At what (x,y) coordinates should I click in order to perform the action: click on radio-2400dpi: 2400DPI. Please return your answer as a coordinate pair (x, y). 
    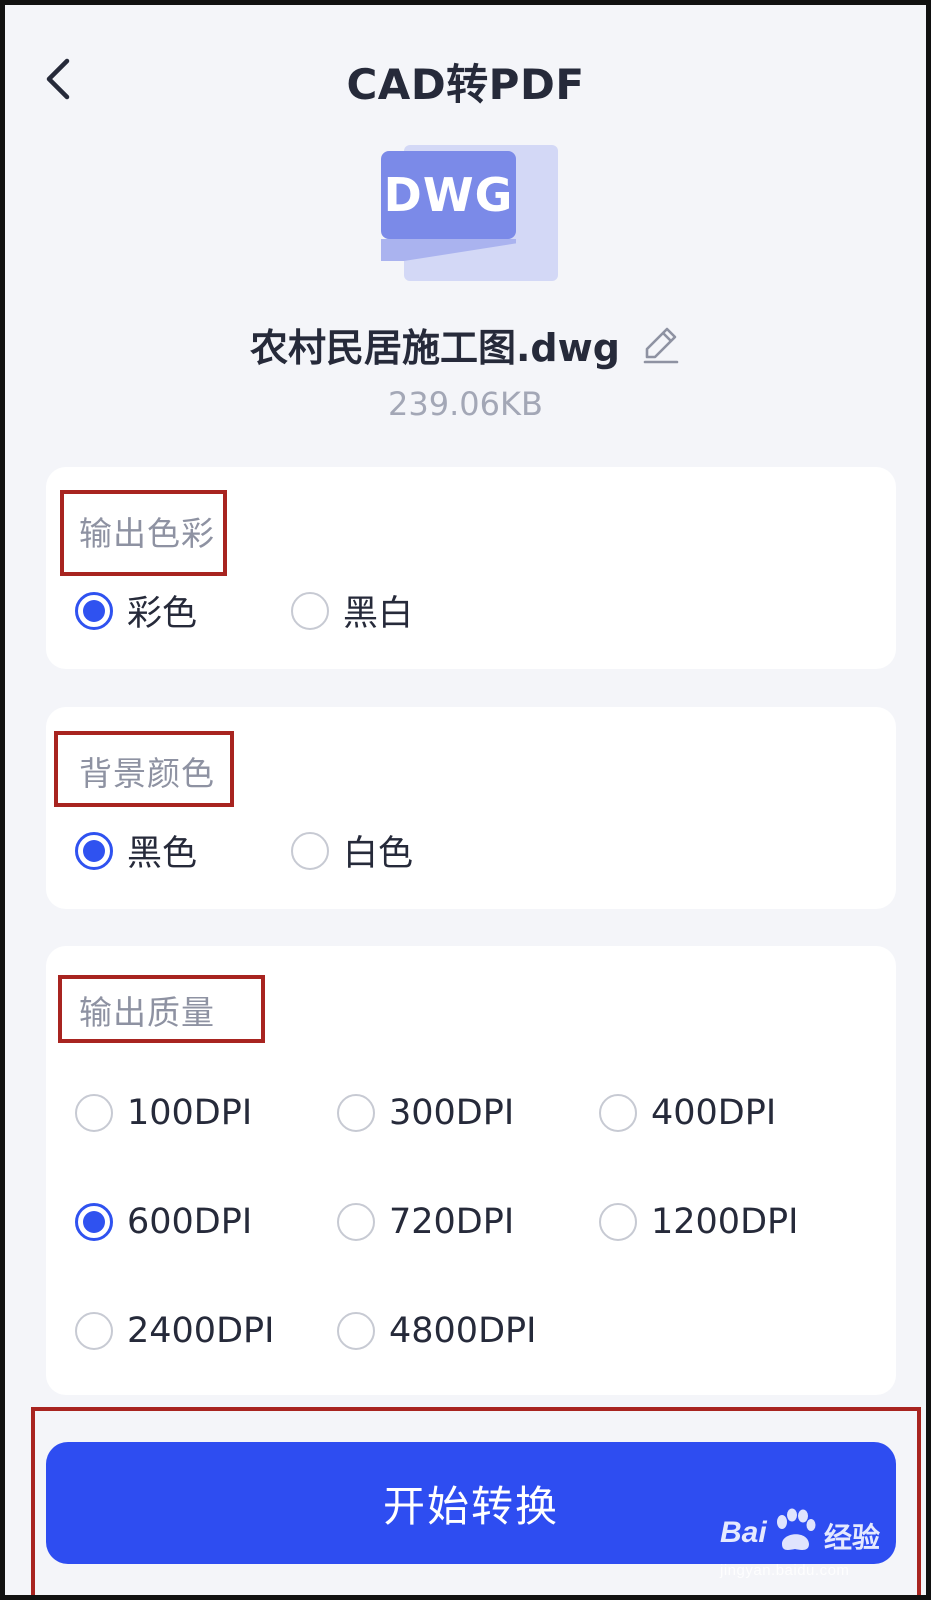
    Looking at the image, I should click on (174, 1331).